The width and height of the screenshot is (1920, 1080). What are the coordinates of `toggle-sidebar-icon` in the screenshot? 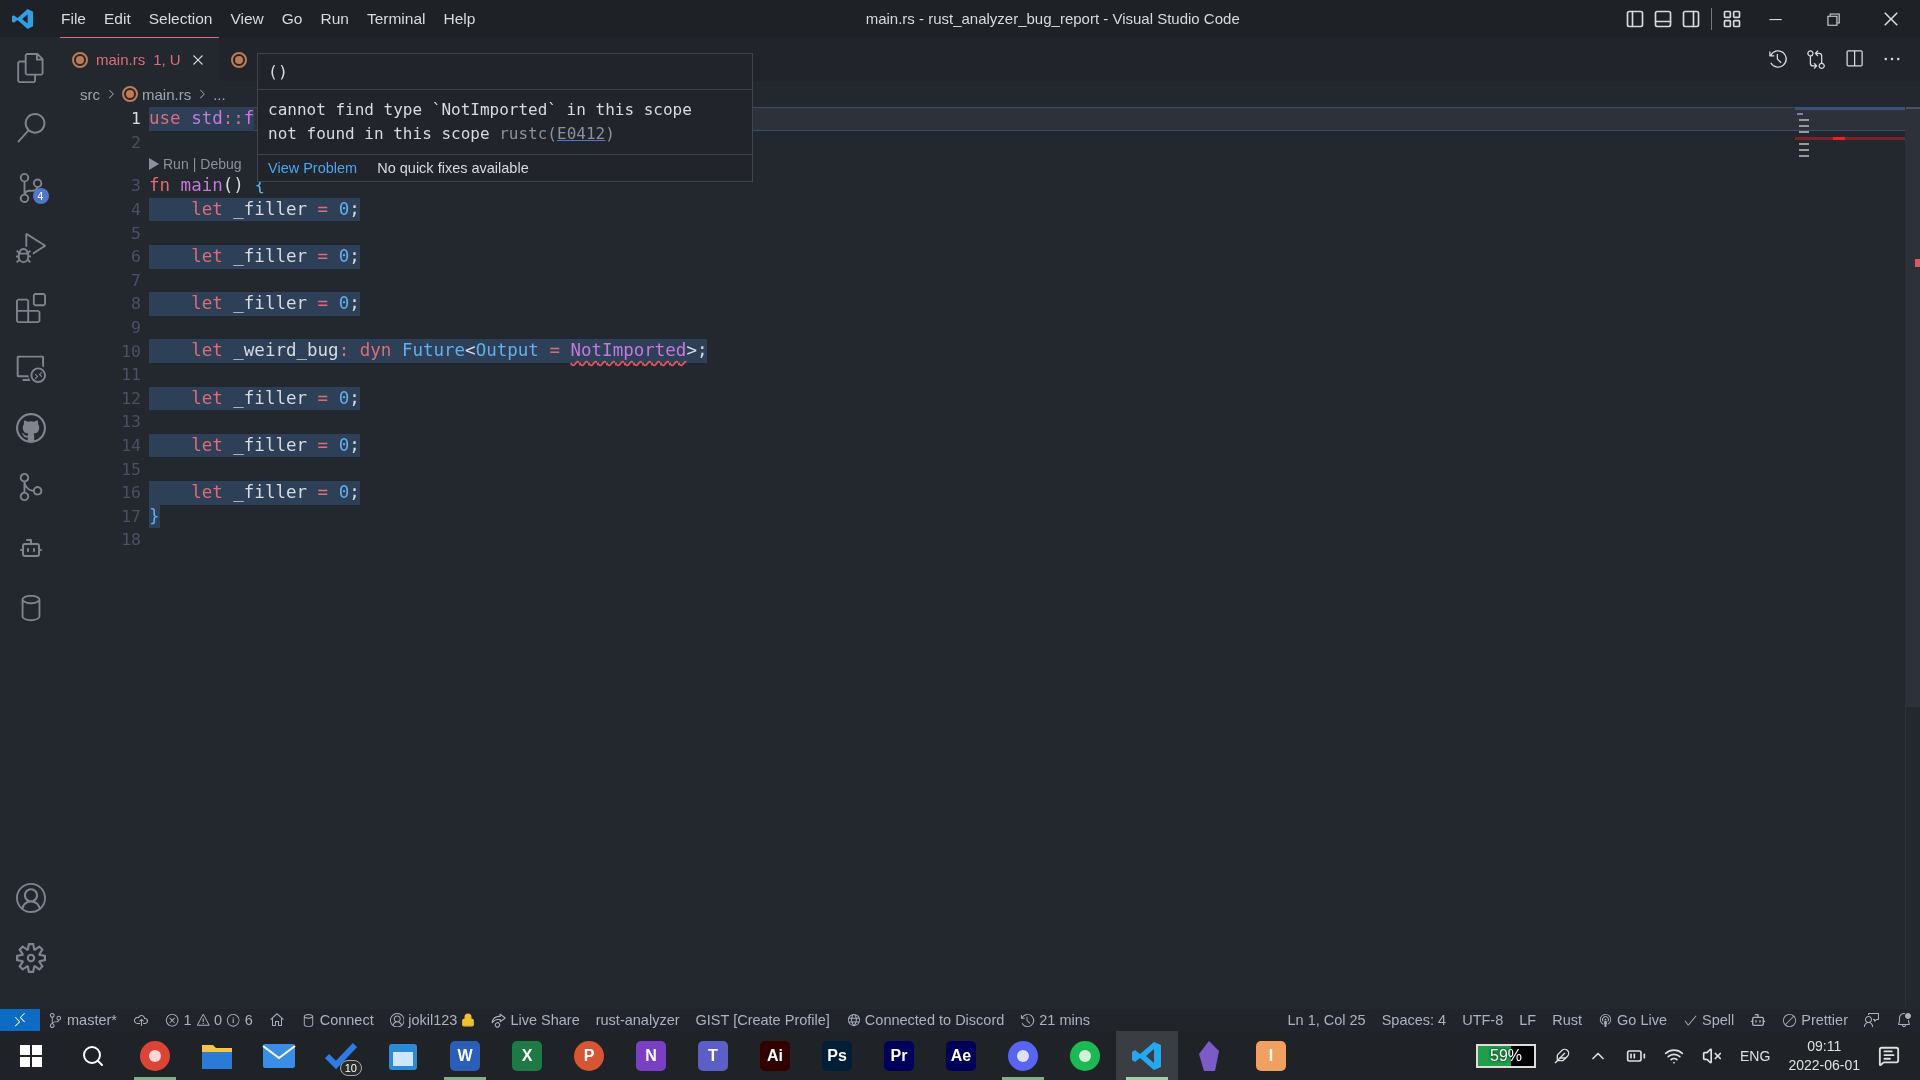 It's located at (1635, 18).